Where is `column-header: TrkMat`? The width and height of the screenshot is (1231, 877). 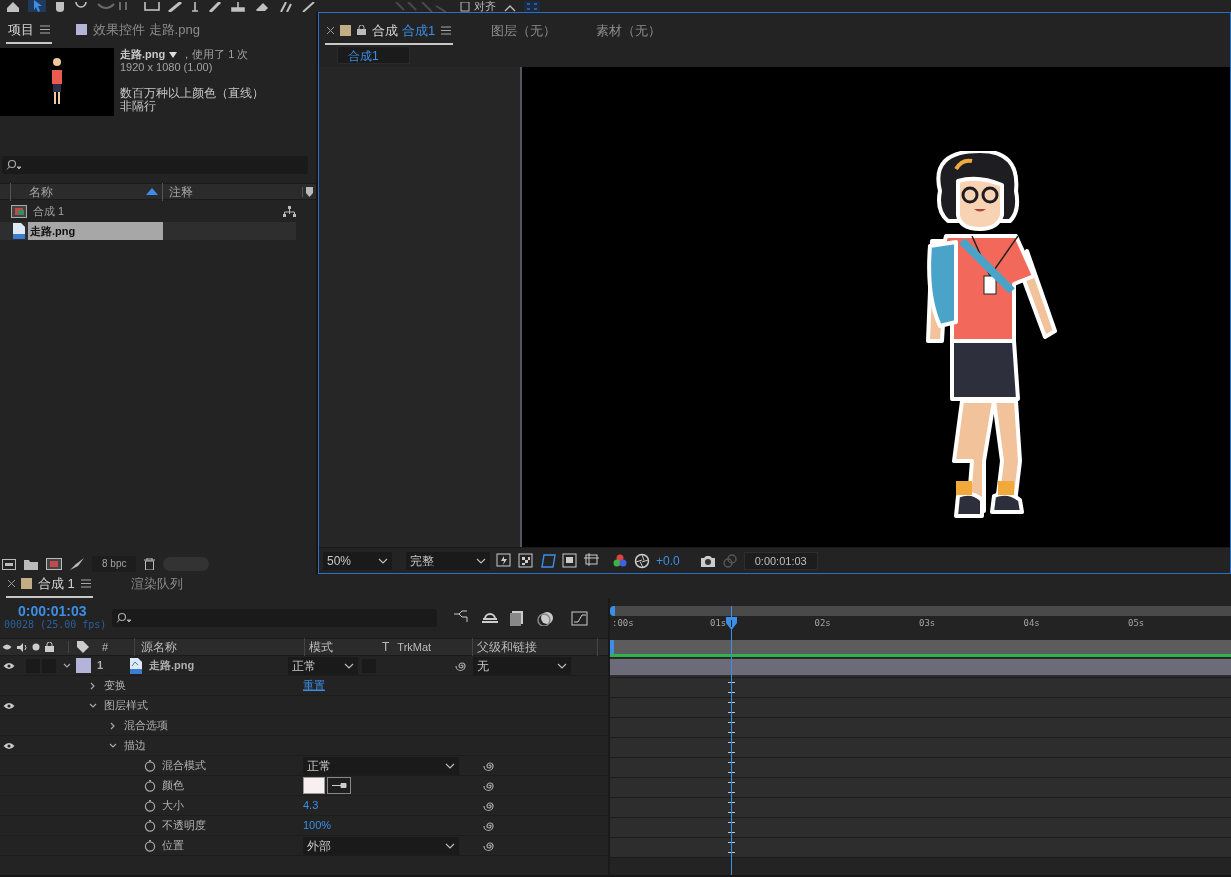
column-header: TrkMat is located at coordinates (414, 647).